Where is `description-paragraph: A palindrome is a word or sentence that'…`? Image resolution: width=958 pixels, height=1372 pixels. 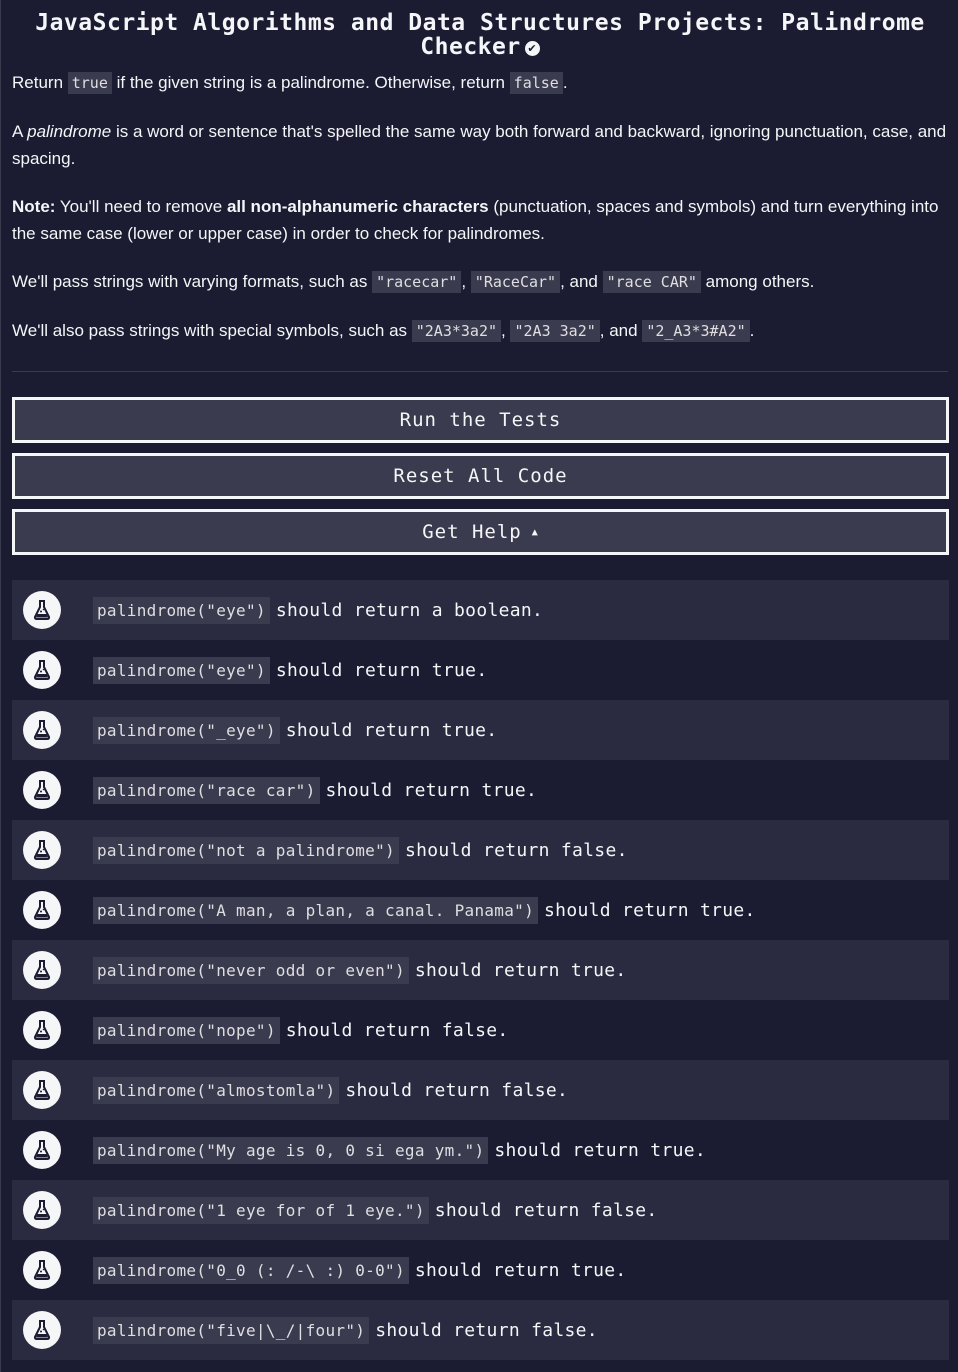 description-paragraph: A palindrome is a word or sentence that'… is located at coordinates (479, 145).